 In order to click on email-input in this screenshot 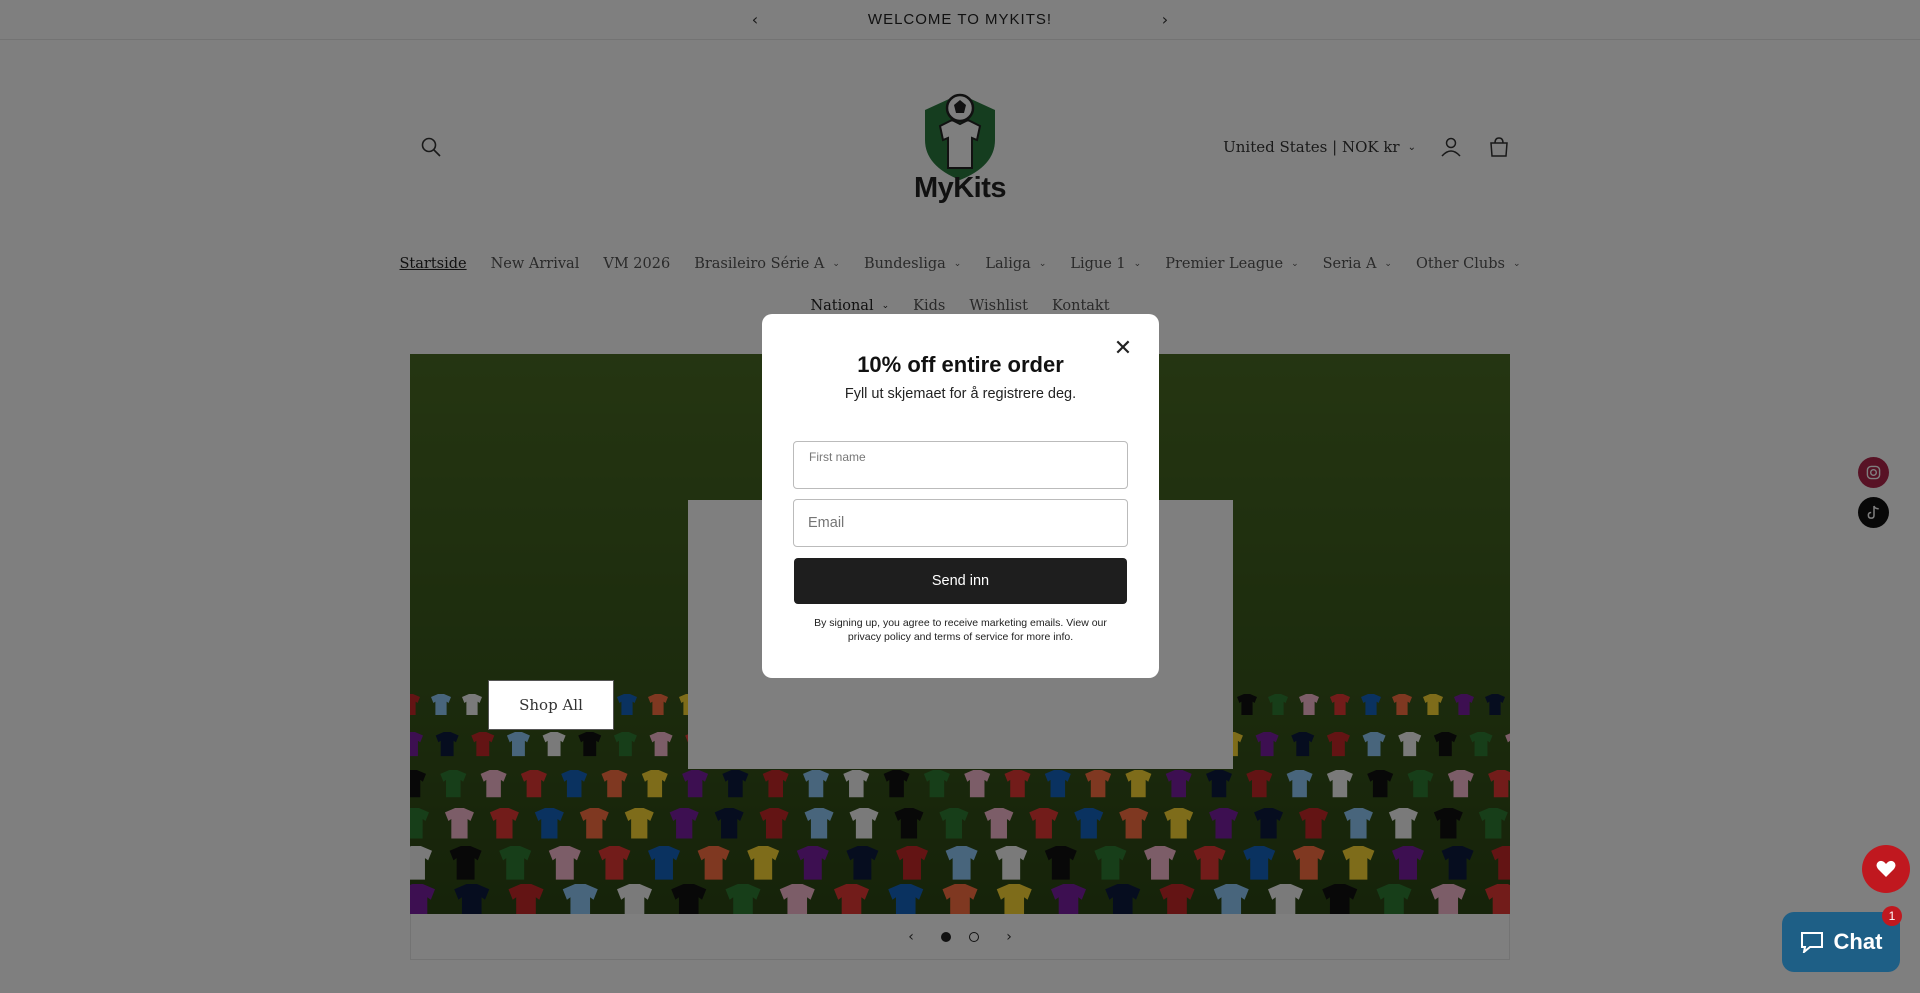, I will do `click(960, 523)`.